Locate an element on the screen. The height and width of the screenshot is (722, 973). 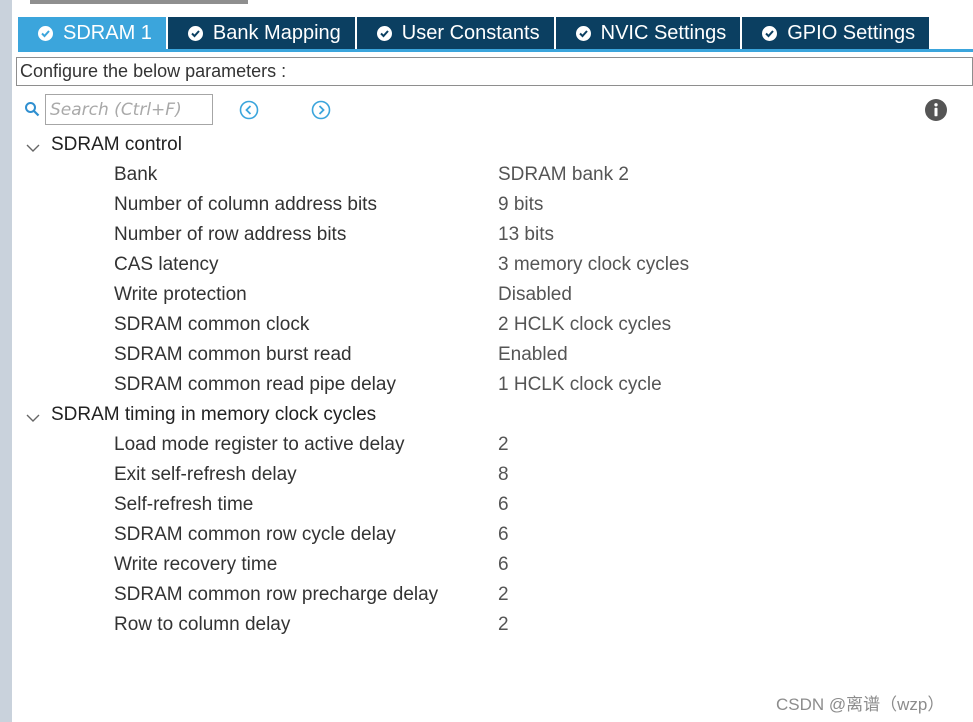
configure-label: Configure the below parameters : is located at coordinates (153, 71).